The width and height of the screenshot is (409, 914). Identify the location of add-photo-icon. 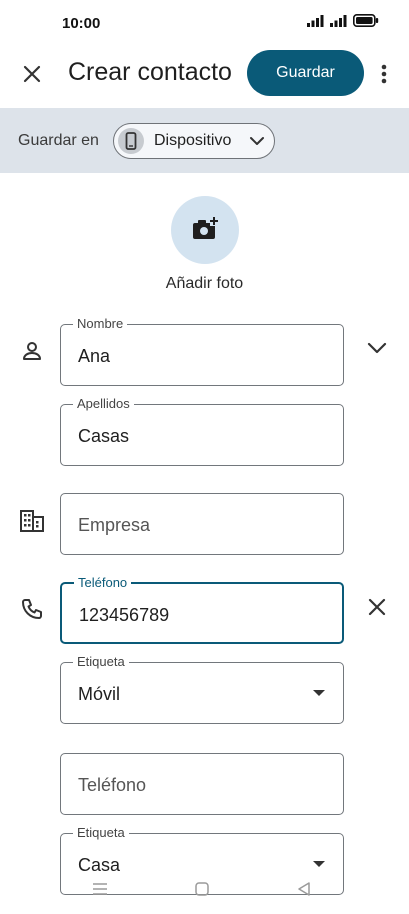
(205, 228).